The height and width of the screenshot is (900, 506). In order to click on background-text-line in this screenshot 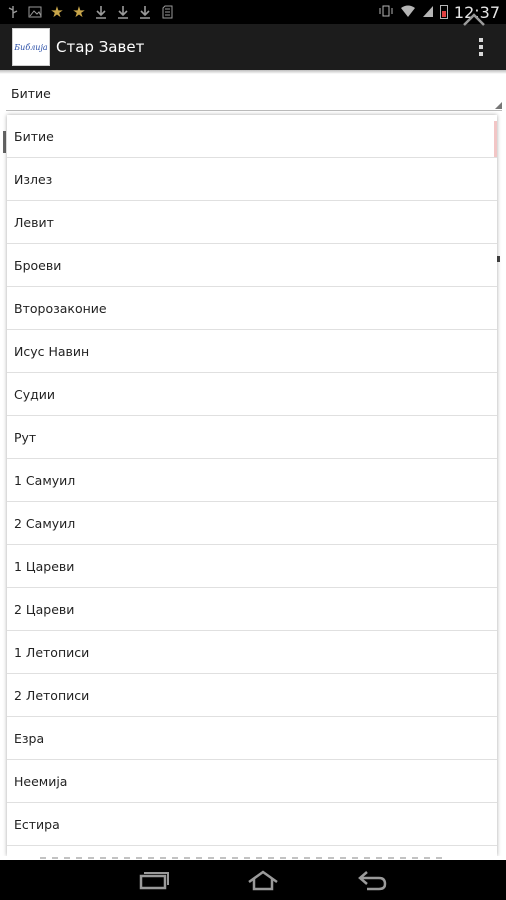, I will do `click(243, 858)`.